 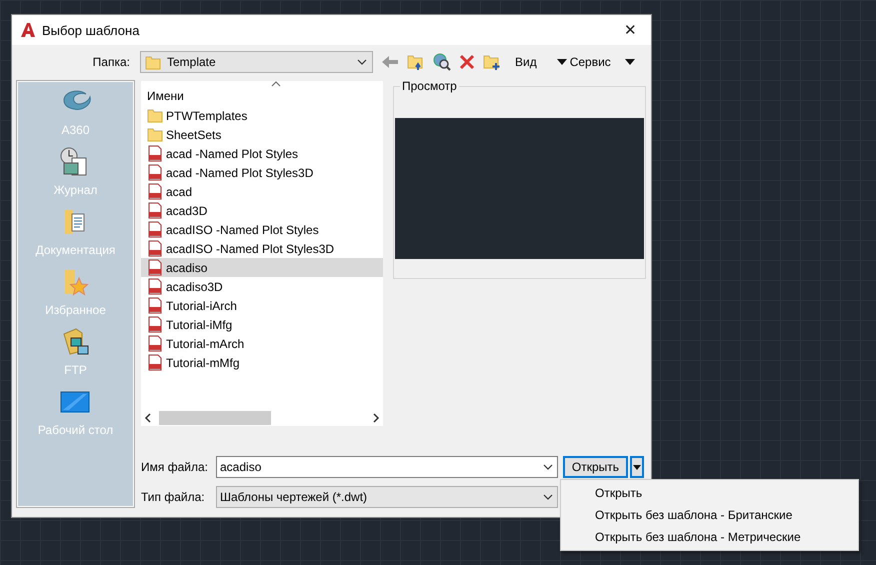 I want to click on menu-item: Открыть без шаблона - Метрические, so click(x=709, y=537).